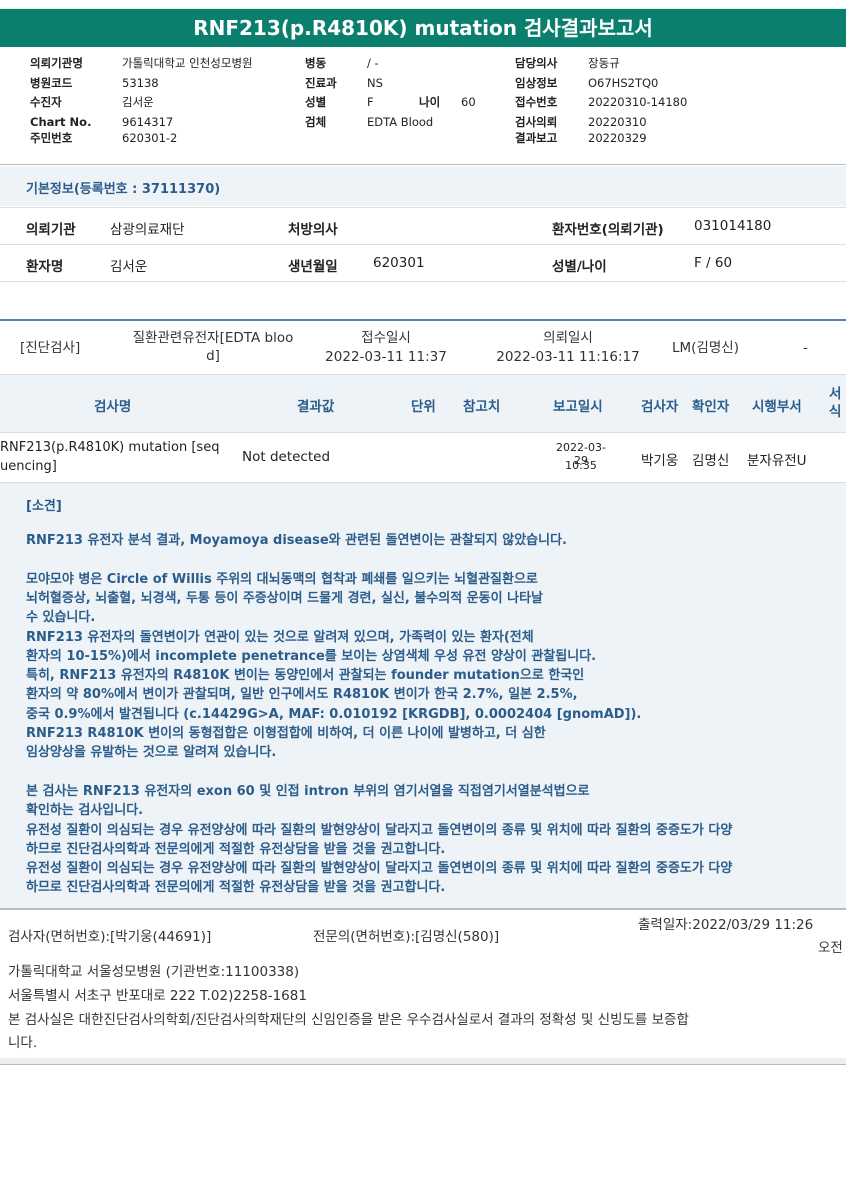 Image resolution: width=846 pixels, height=1193 pixels. What do you see at coordinates (423, 407) in the screenshot?
I see `th-unit: 단위` at bounding box center [423, 407].